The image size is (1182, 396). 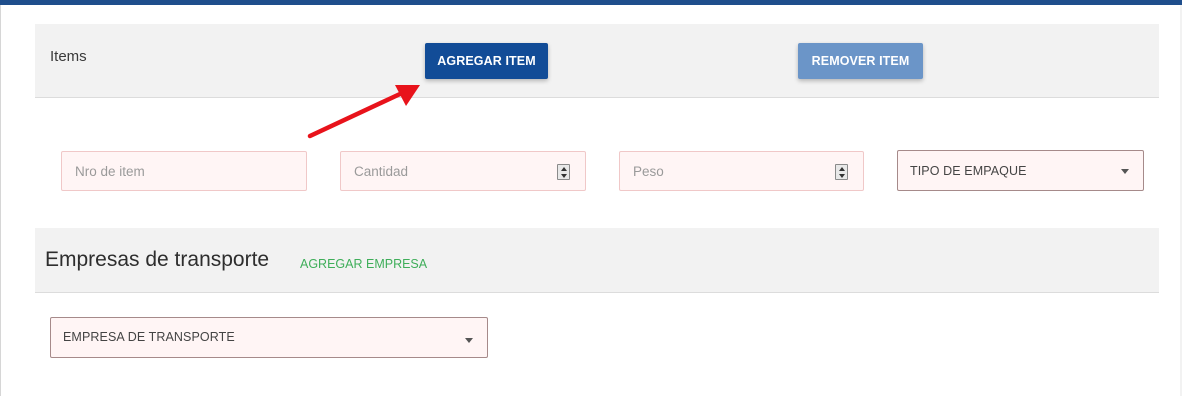 I want to click on item-number-field, so click(x=184, y=171).